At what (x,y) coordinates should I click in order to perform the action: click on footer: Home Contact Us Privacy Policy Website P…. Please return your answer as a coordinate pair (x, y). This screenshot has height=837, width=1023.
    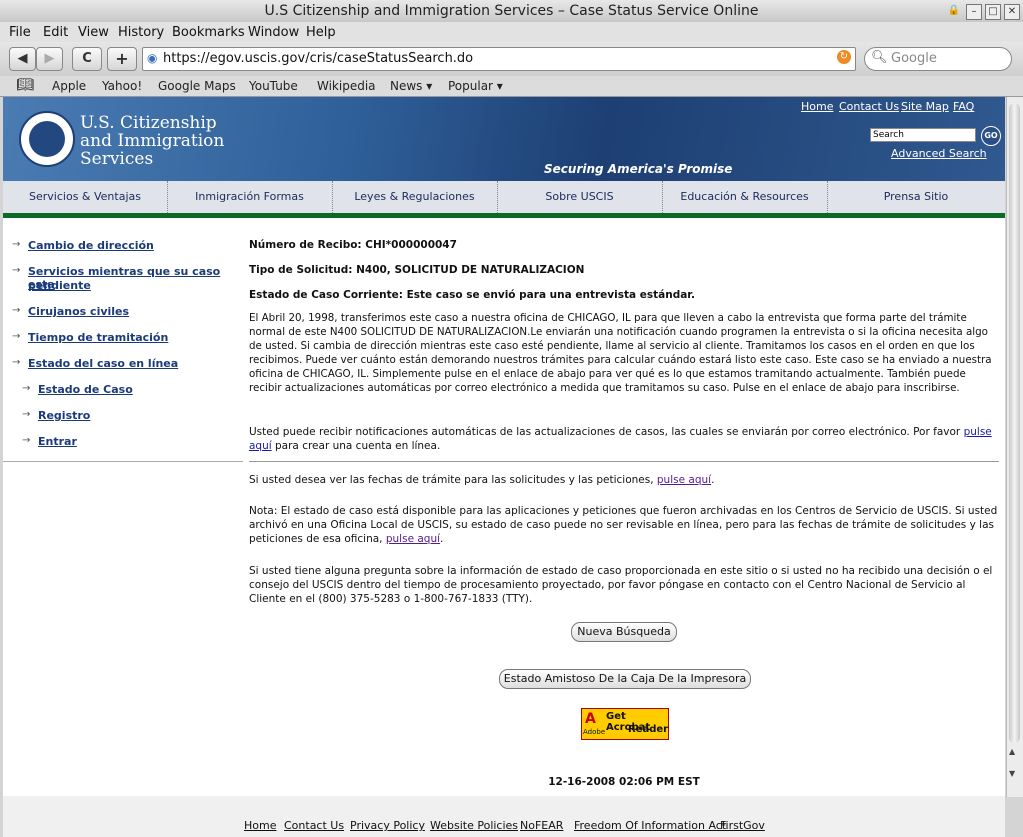
    Looking at the image, I should click on (504, 816).